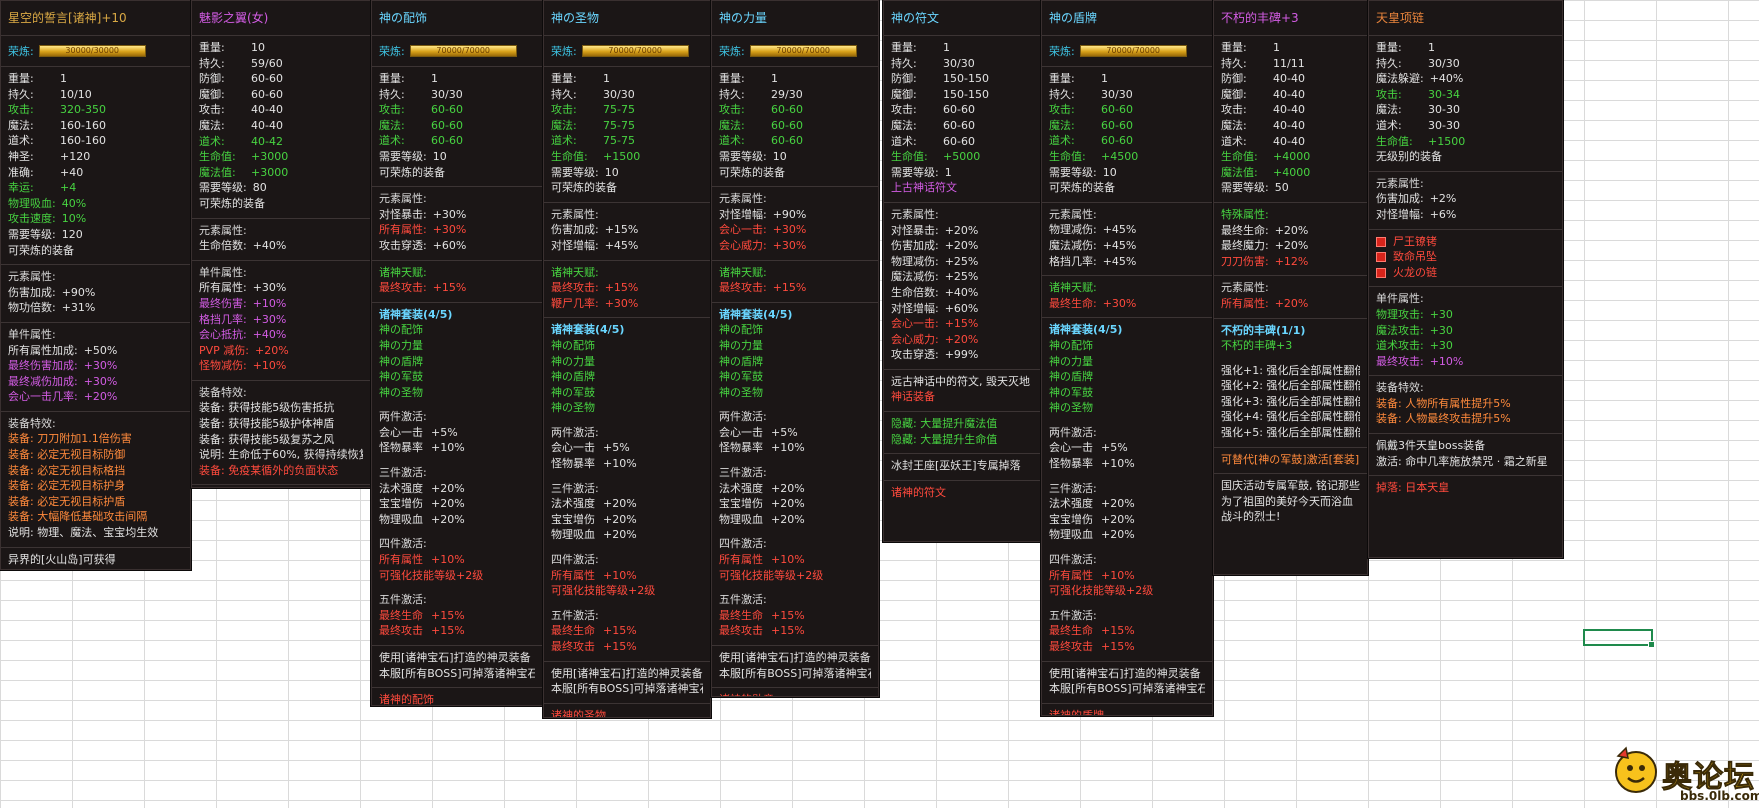 This screenshot has width=1759, height=808. Describe the element at coordinates (944, 424) in the screenshot. I see `line-text: 隐藏: 大量提升魔法值` at that location.